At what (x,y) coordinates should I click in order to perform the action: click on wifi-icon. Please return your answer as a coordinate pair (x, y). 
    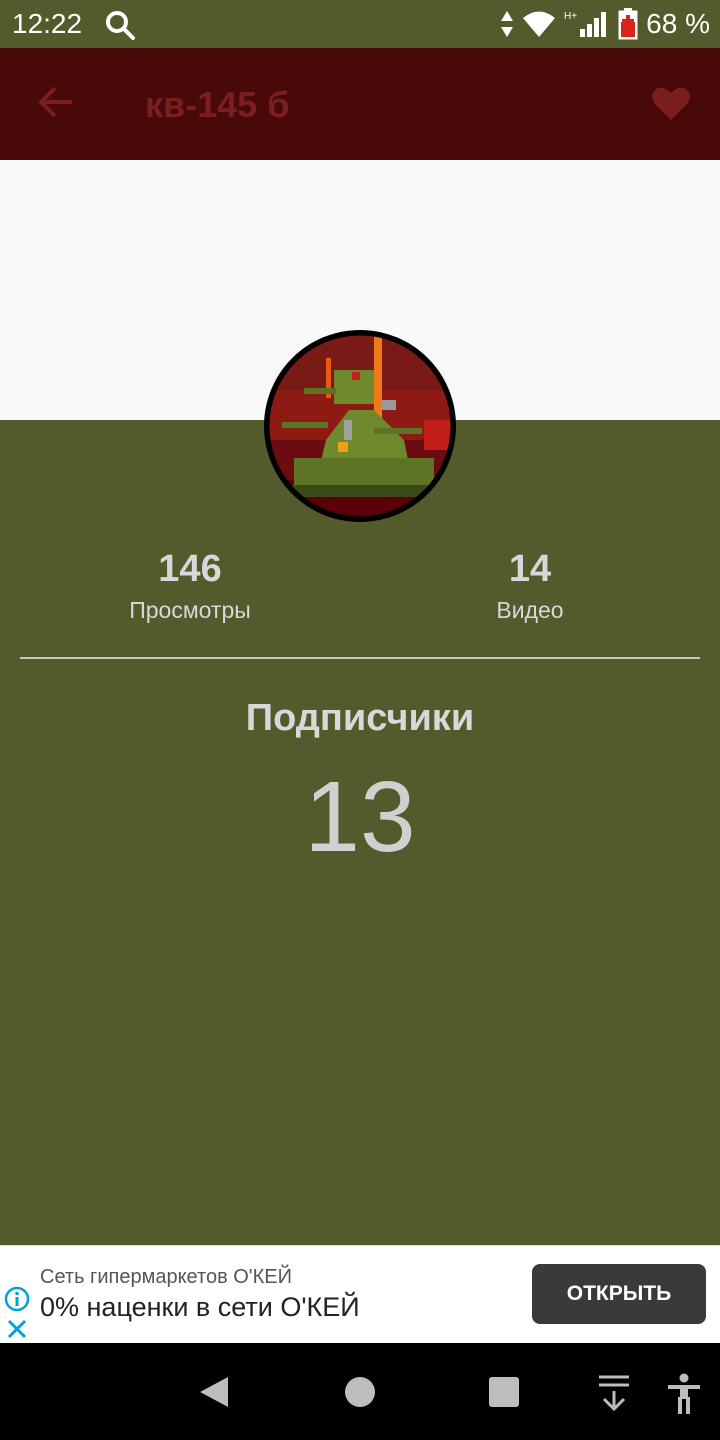
    Looking at the image, I should click on (539, 24).